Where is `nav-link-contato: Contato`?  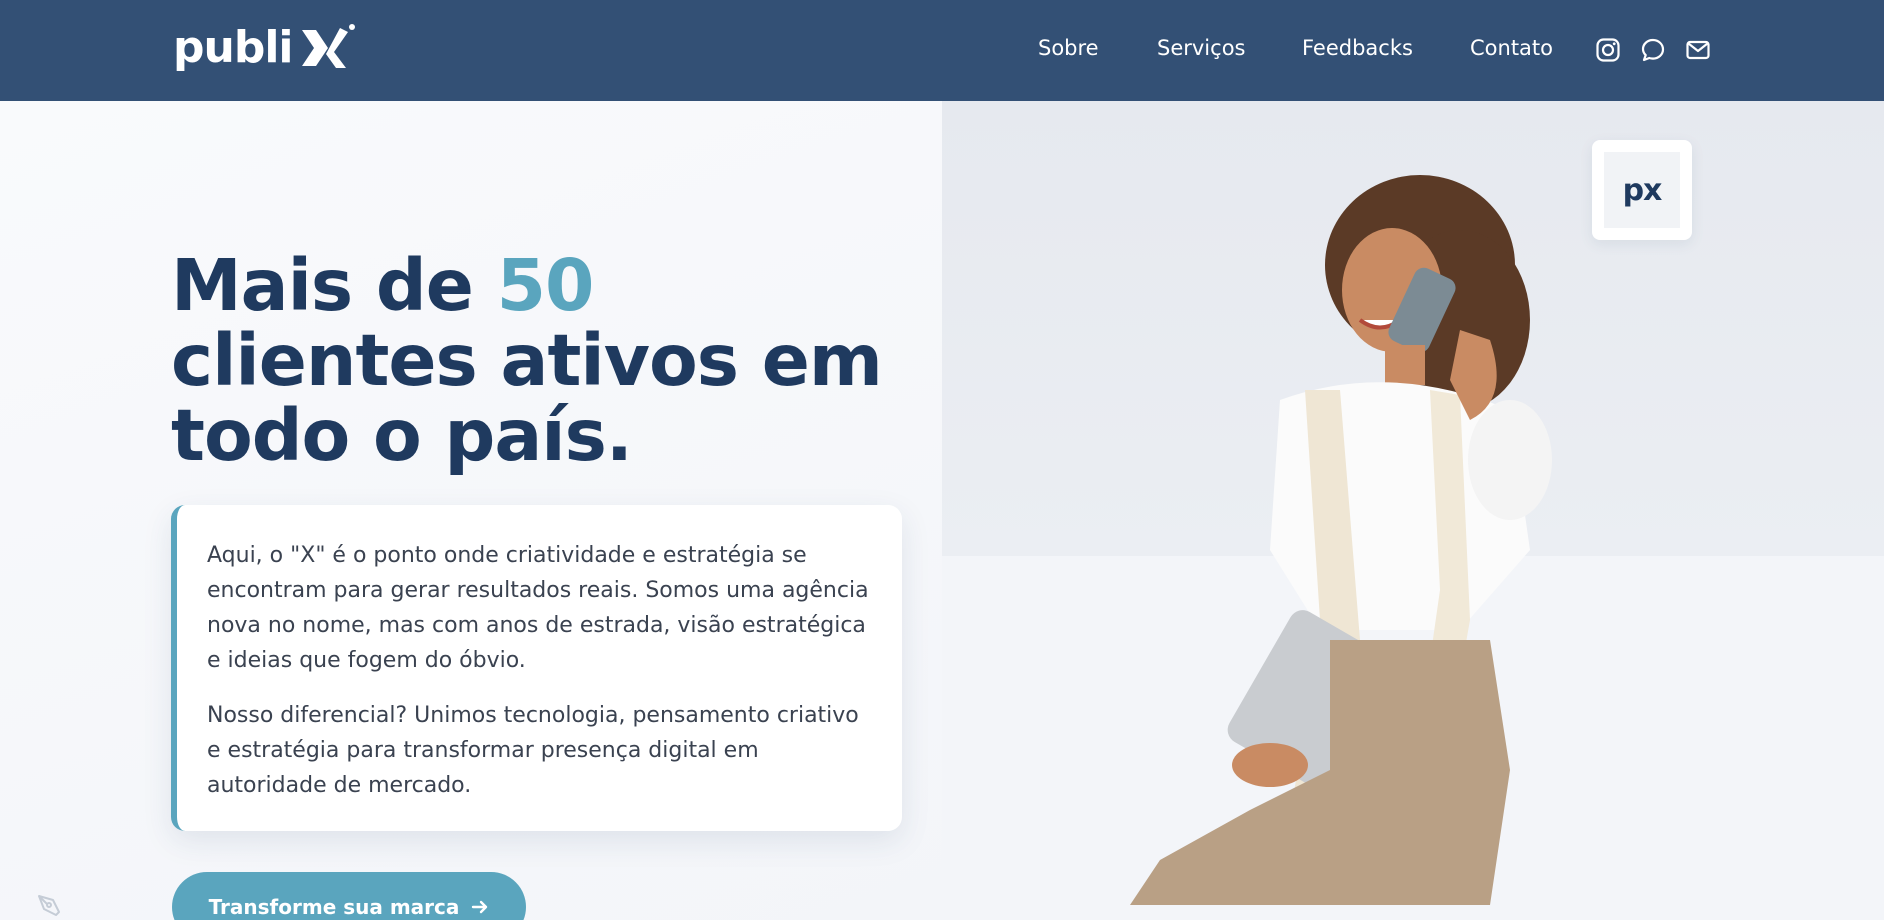
nav-link-contato: Contato is located at coordinates (1511, 48).